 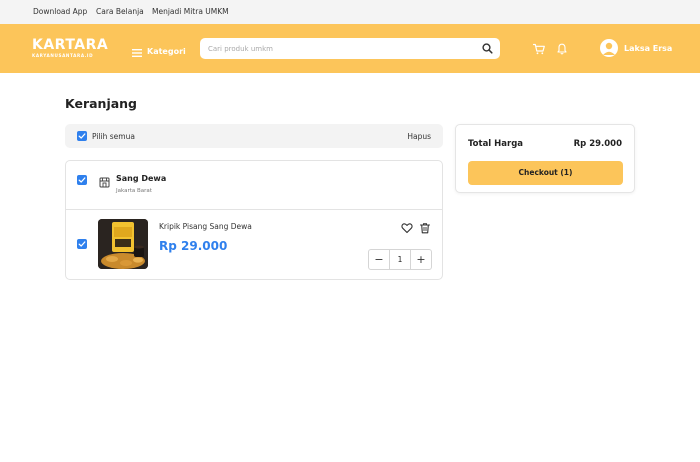 I want to click on page-title: Keranjang, so click(x=101, y=103).